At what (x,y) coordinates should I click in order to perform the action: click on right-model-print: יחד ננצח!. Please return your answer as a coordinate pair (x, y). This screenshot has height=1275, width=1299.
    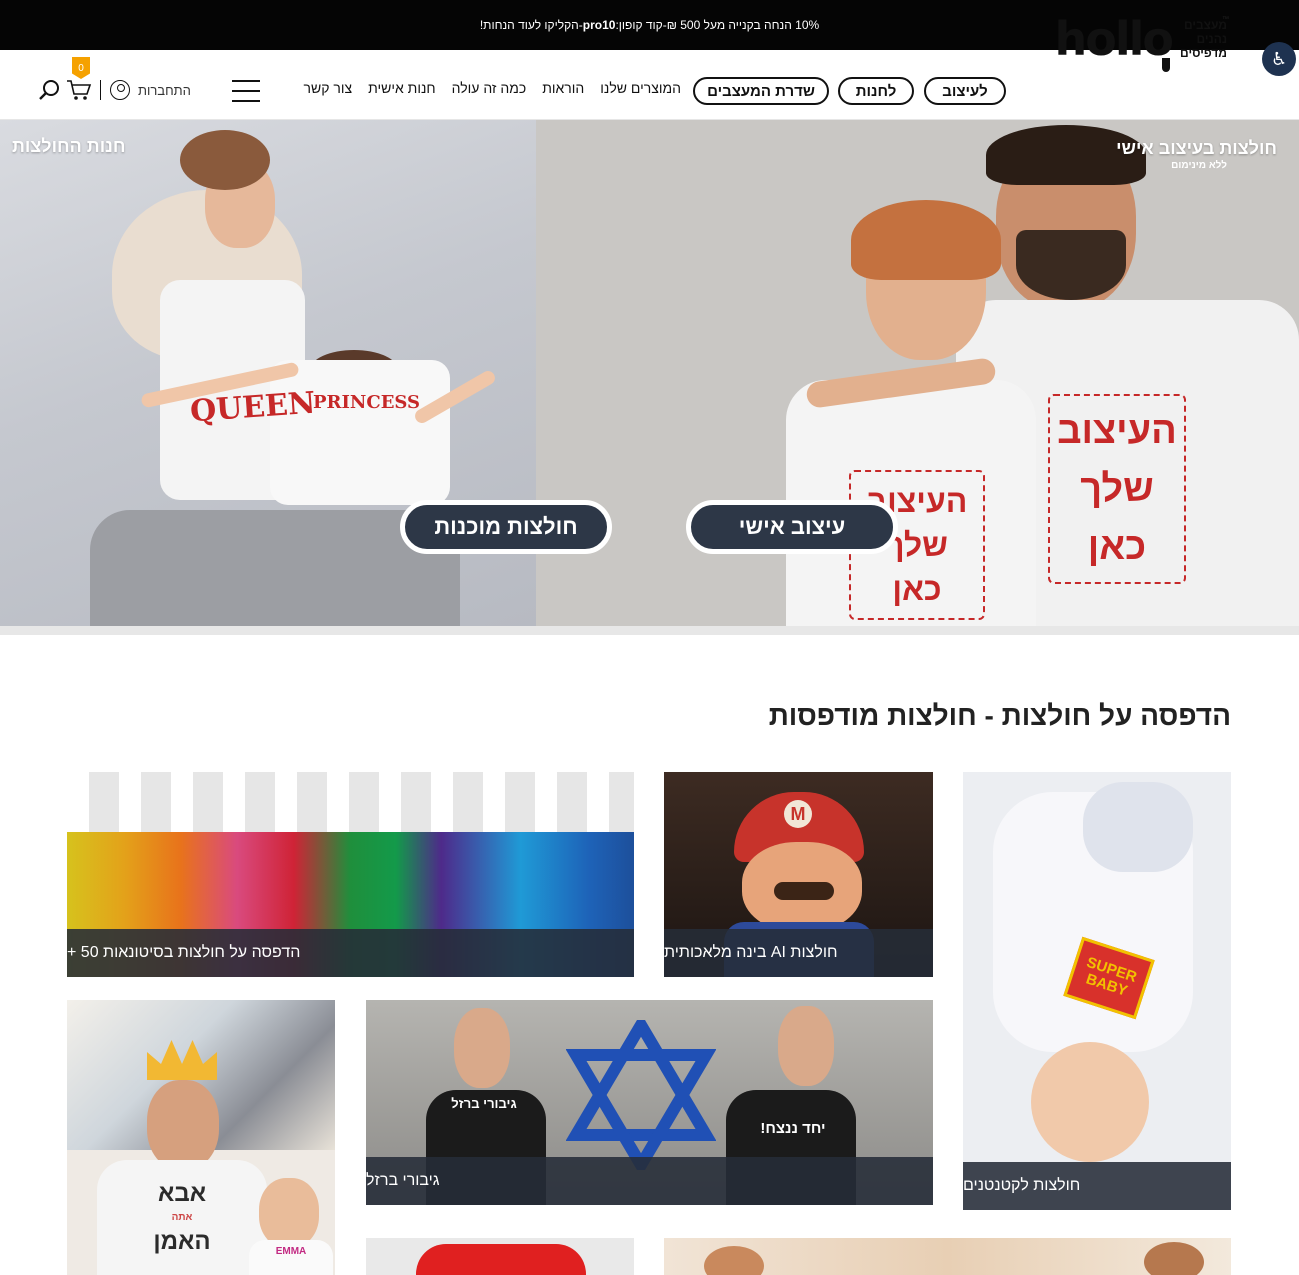
    Looking at the image, I should click on (793, 1128).